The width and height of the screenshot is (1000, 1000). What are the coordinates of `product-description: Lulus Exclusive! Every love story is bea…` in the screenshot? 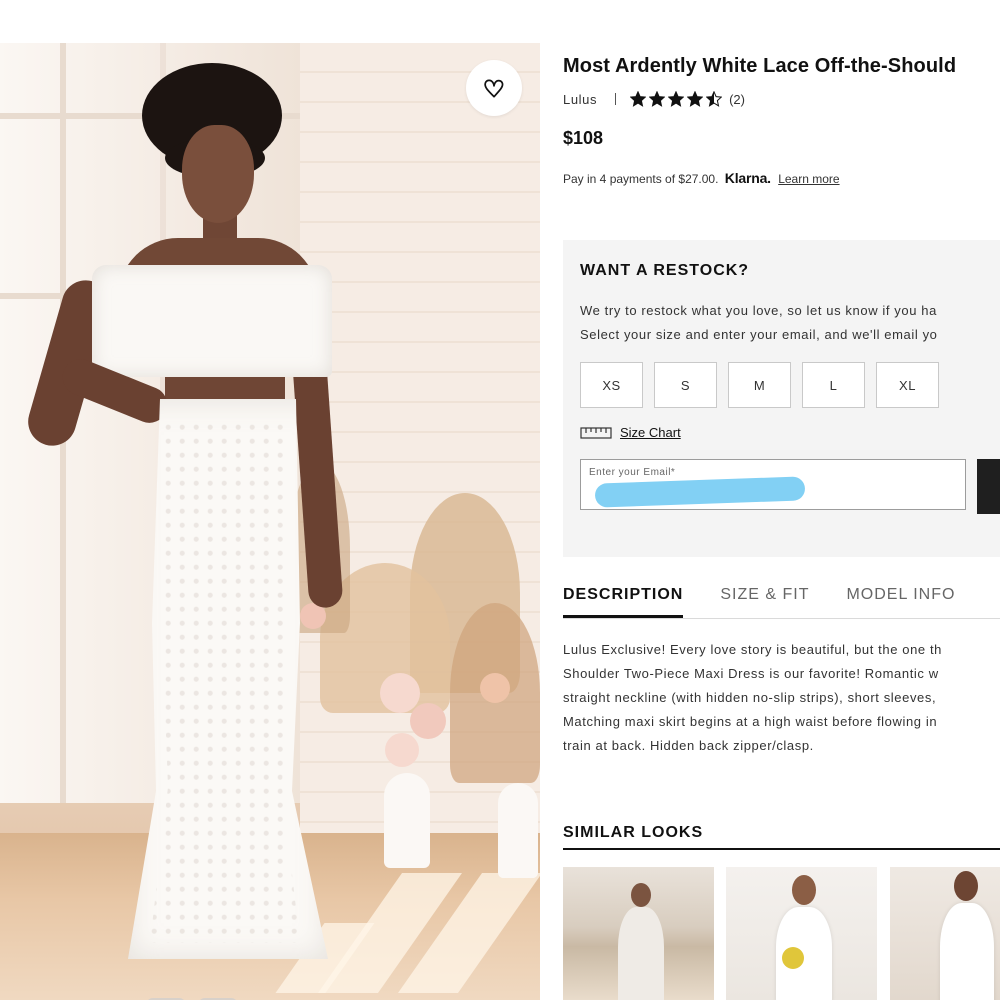 It's located at (781, 698).